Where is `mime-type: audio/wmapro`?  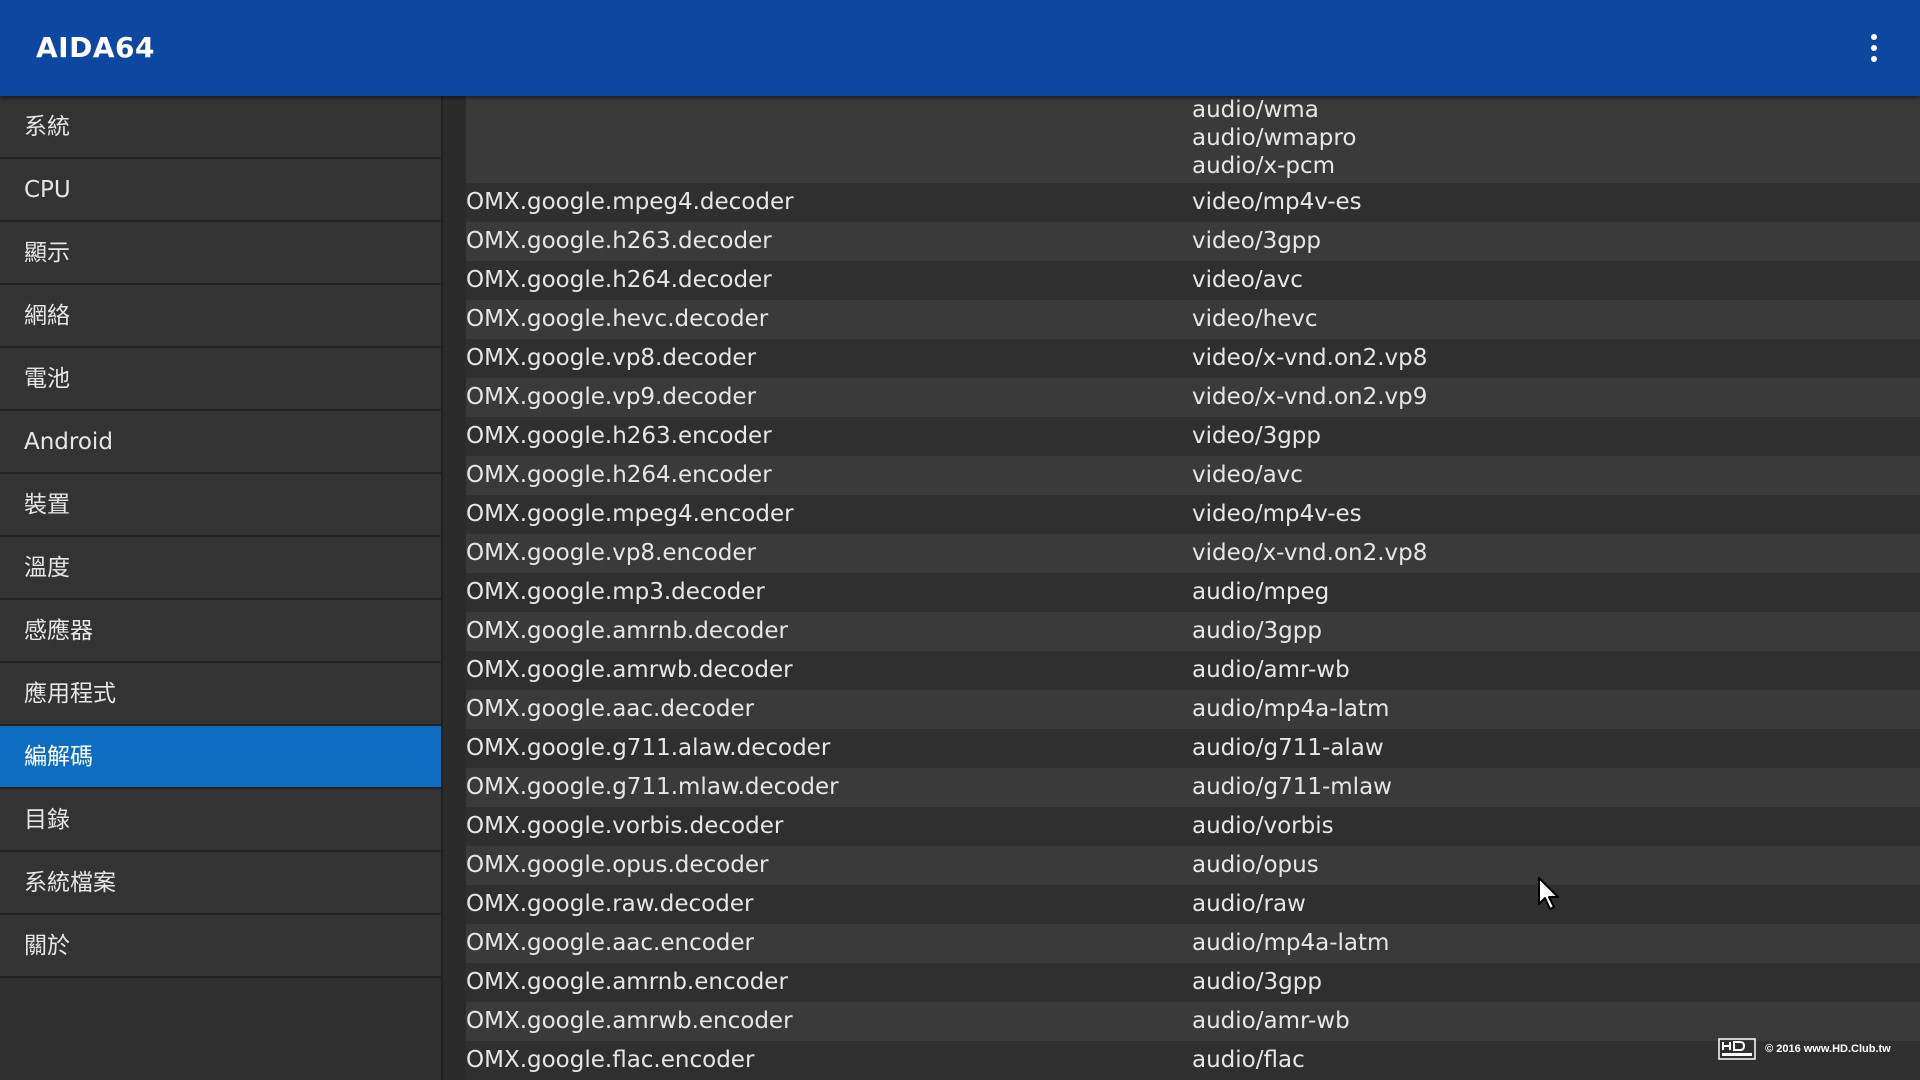
mime-type: audio/wmapro is located at coordinates (1274, 138).